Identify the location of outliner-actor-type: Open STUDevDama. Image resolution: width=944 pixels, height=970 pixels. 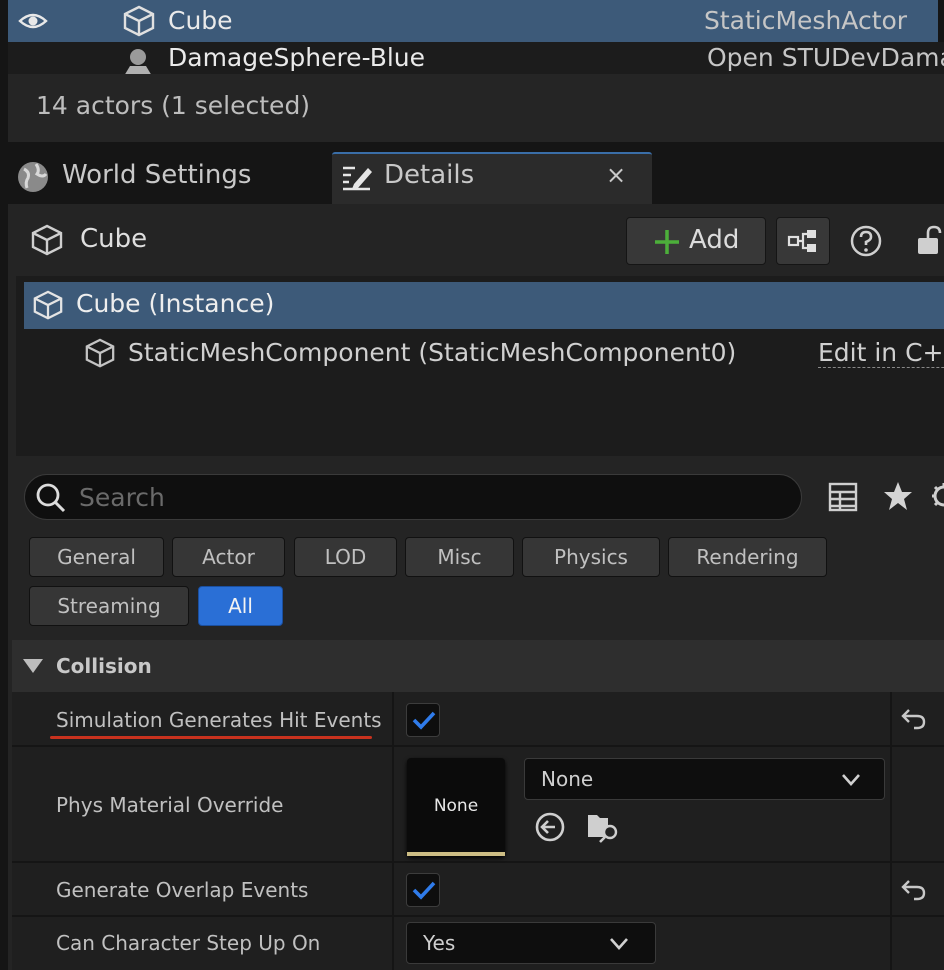
(825, 57).